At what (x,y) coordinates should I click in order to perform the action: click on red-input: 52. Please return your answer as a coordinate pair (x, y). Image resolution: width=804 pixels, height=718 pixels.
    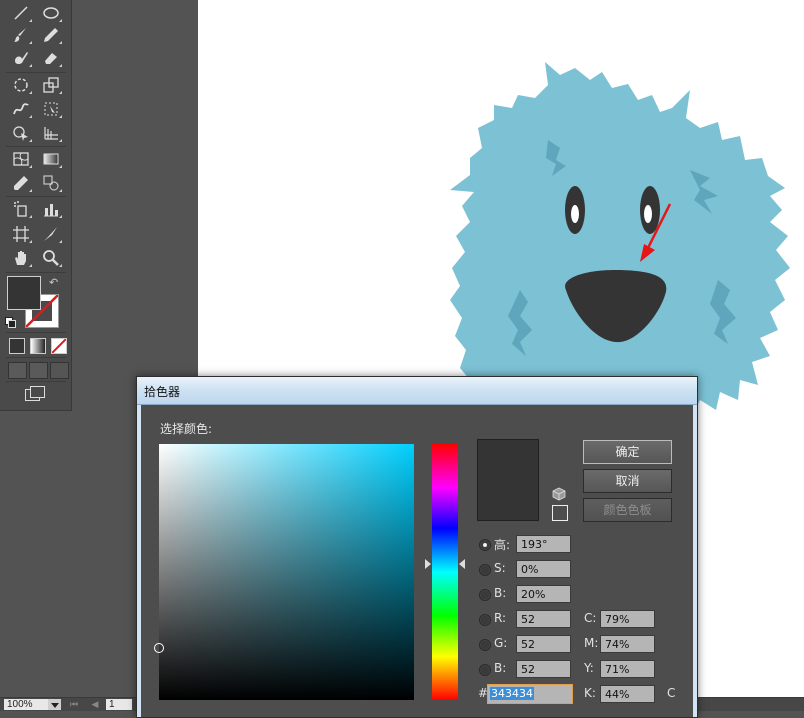
    Looking at the image, I should click on (543, 619).